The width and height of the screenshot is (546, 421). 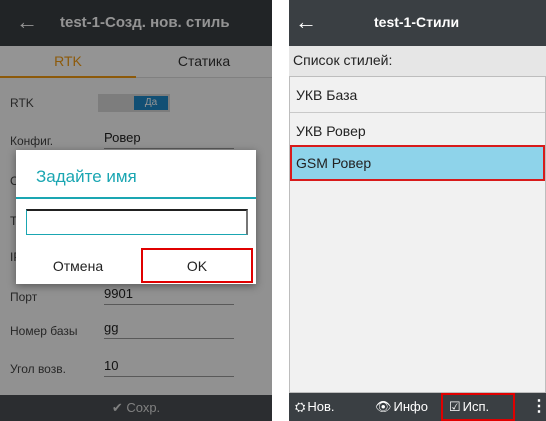 I want to click on name-dialog: Задайте имя Отмена OK, so click(x=136, y=217).